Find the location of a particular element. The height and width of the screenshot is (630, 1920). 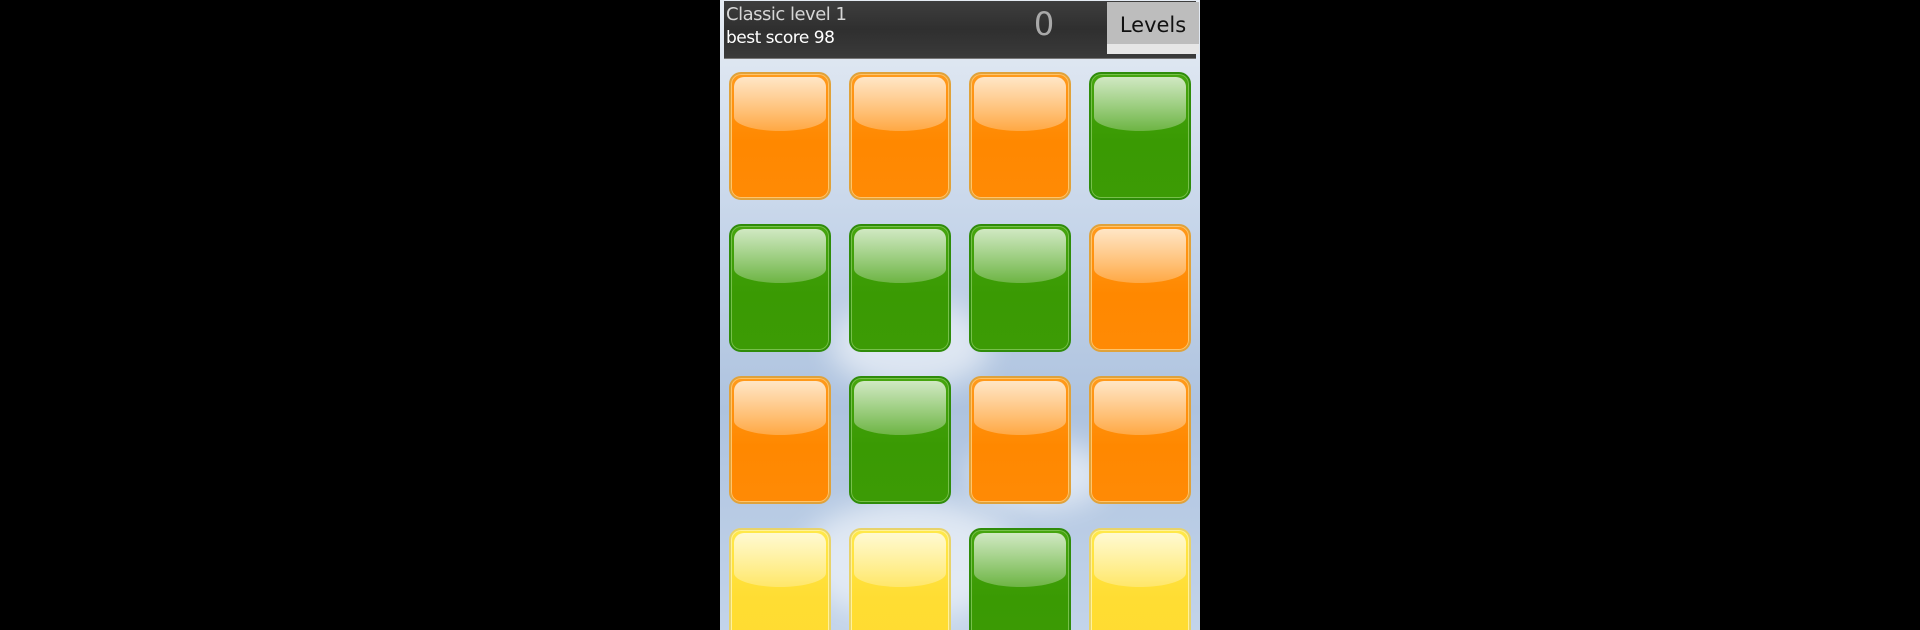

current-score: 0 is located at coordinates (1044, 24).